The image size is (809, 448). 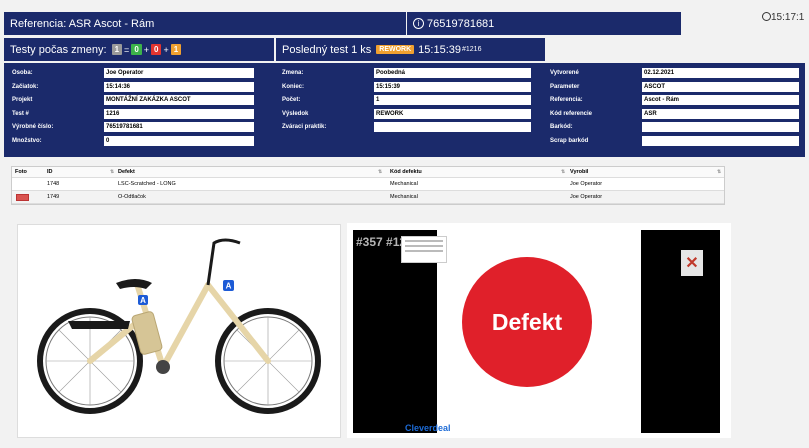 I want to click on field-label: Parameter, so click(x=565, y=86).